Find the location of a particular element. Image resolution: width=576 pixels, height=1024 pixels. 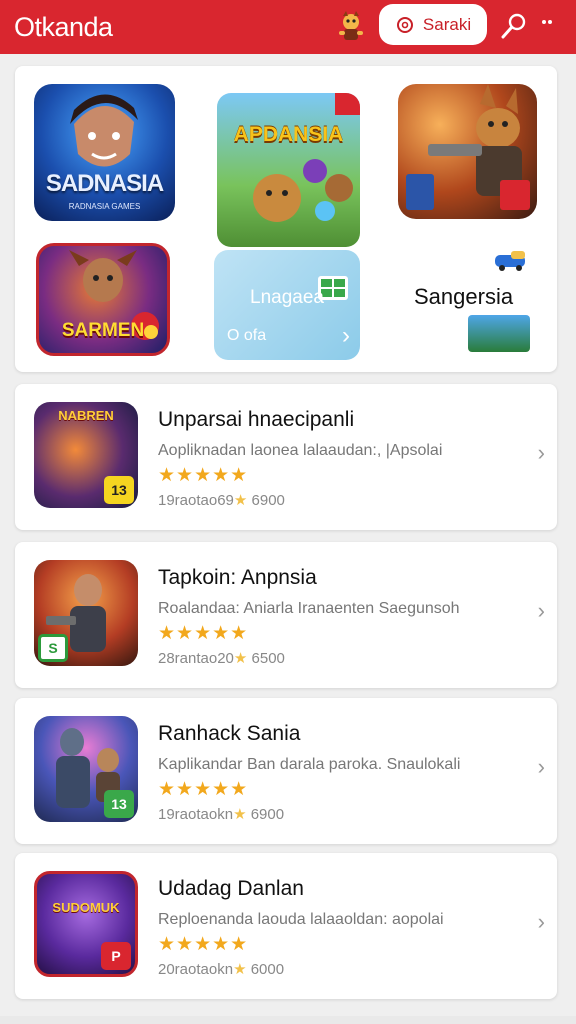

app-meta: 28rantao20★ 6500 is located at coordinates (221, 658).